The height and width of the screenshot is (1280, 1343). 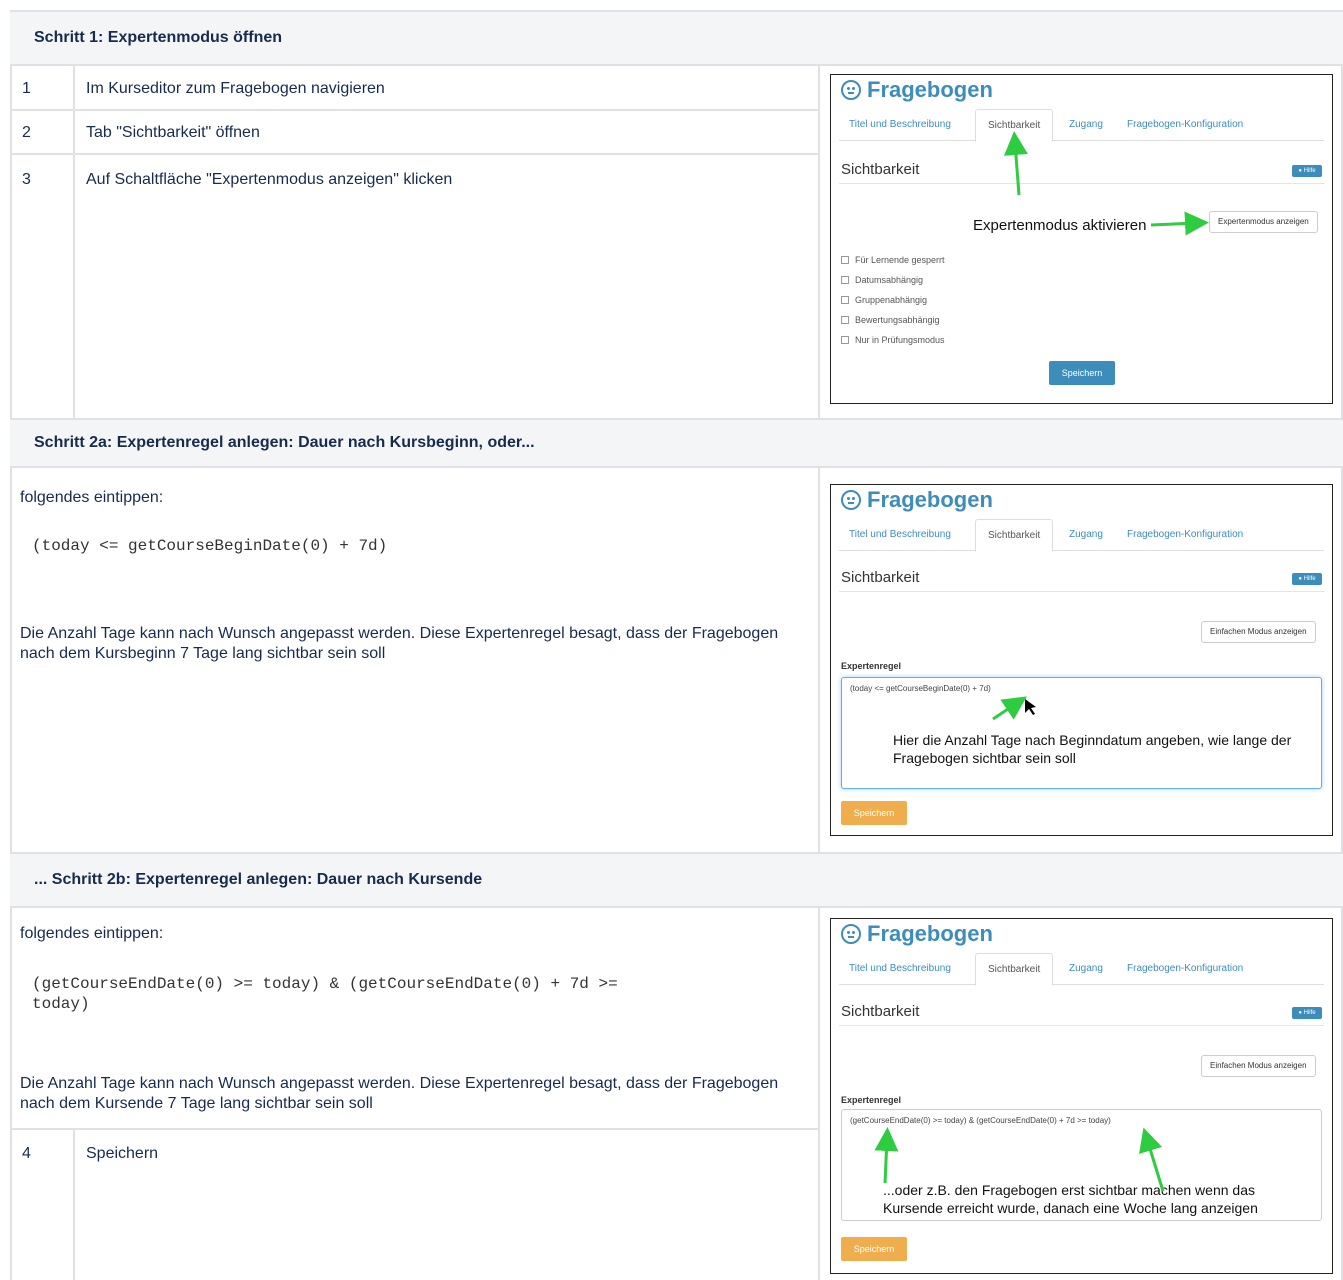 What do you see at coordinates (26, 1153) in the screenshot?
I see `step-number: 4` at bounding box center [26, 1153].